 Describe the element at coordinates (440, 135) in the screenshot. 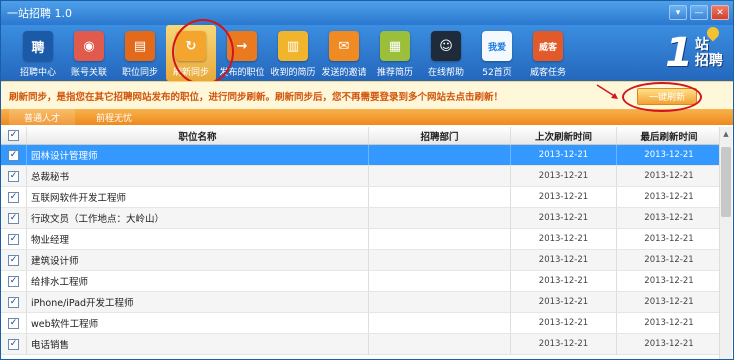

I see `header-department: 招聘部门` at that location.